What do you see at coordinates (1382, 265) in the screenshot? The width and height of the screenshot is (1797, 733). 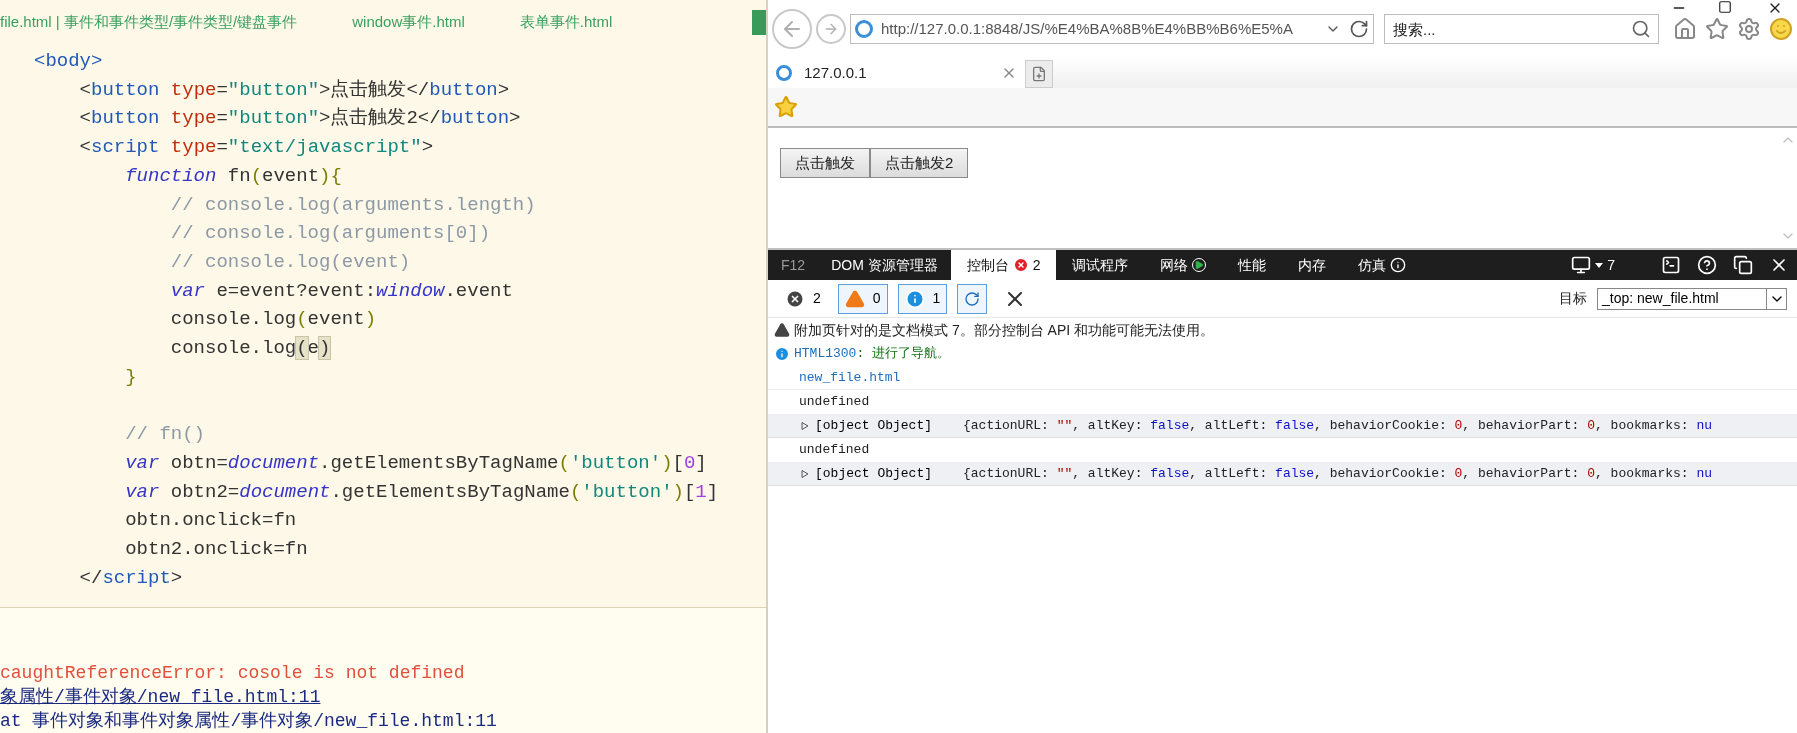 I see `devtools-tab: 仿真` at bounding box center [1382, 265].